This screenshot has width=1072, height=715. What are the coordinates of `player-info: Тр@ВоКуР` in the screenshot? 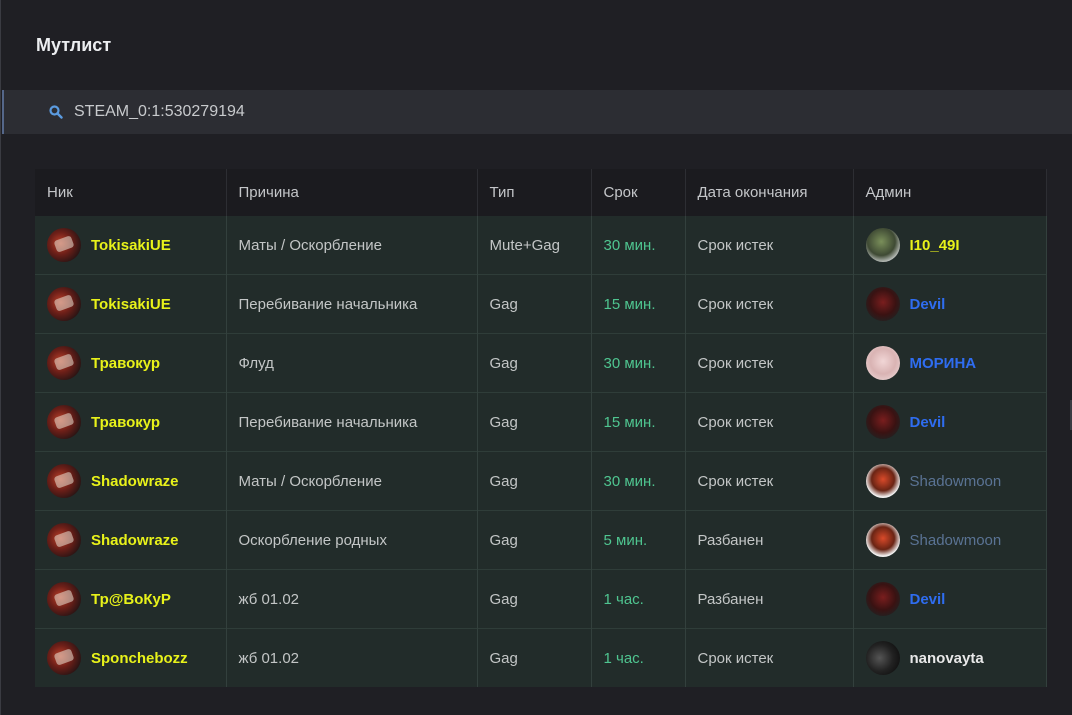 It's located at (136, 599).